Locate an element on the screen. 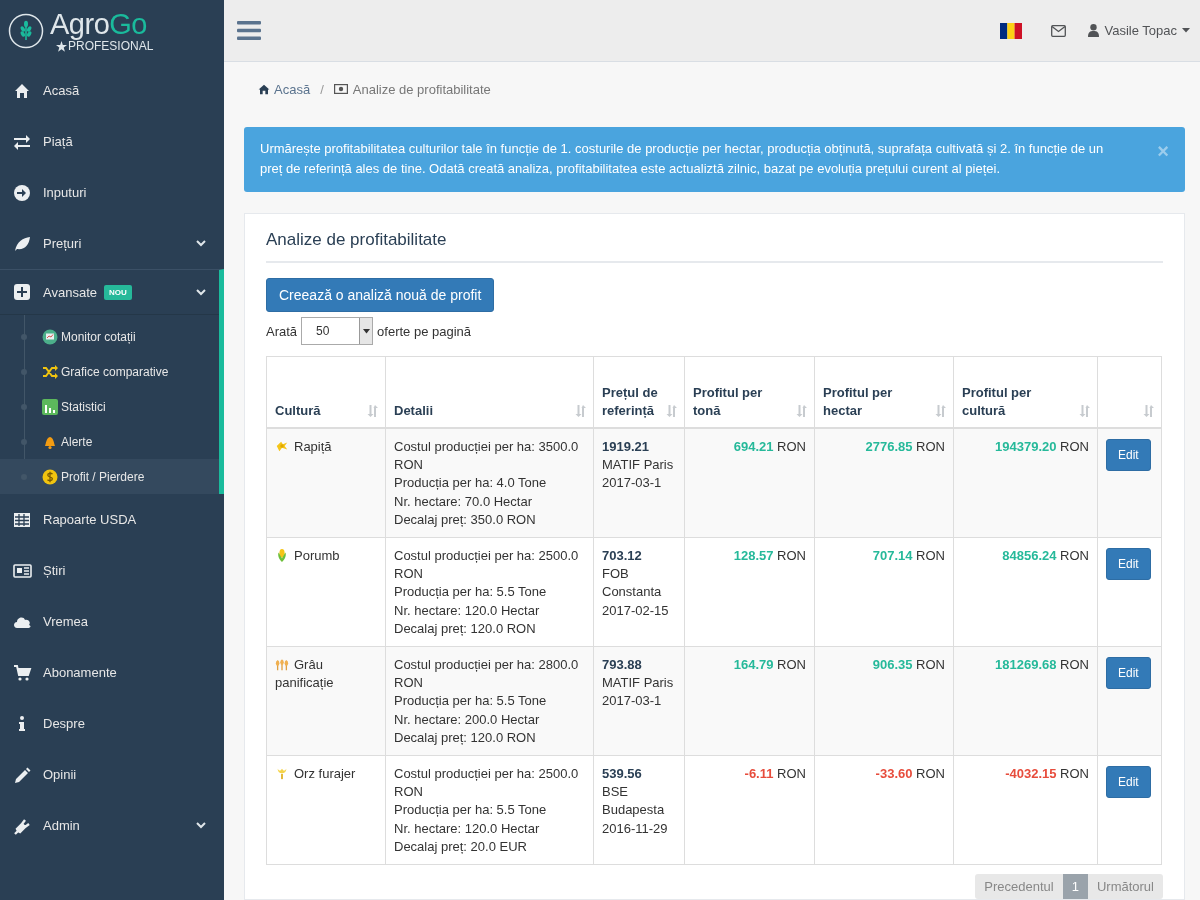 The height and width of the screenshot is (900, 1200). submenu-item: Grafice comparative is located at coordinates (109, 371).